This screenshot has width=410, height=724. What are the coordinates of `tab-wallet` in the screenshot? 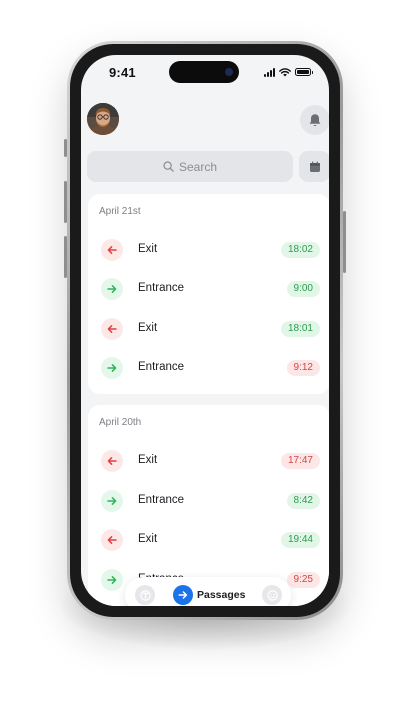 It's located at (145, 595).